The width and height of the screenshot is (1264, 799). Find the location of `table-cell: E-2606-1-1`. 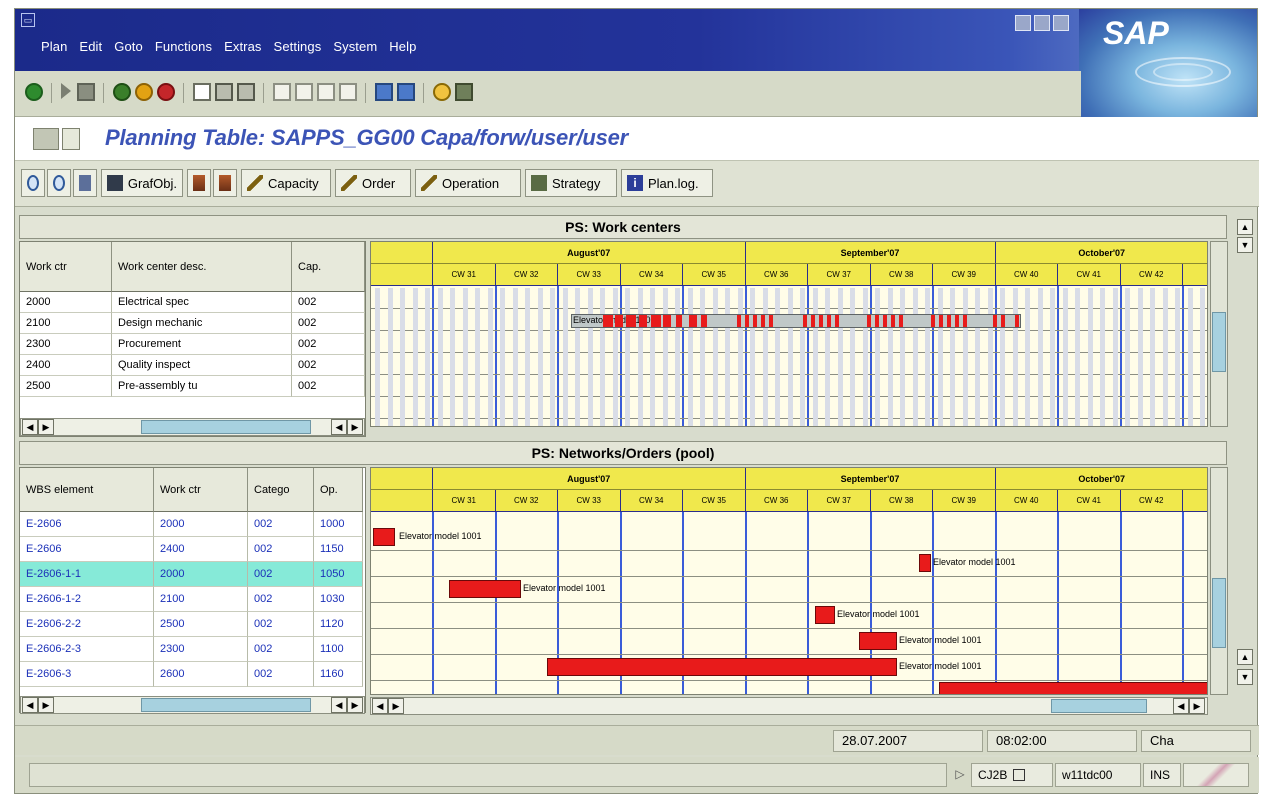

table-cell: E-2606-1-1 is located at coordinates (87, 574).